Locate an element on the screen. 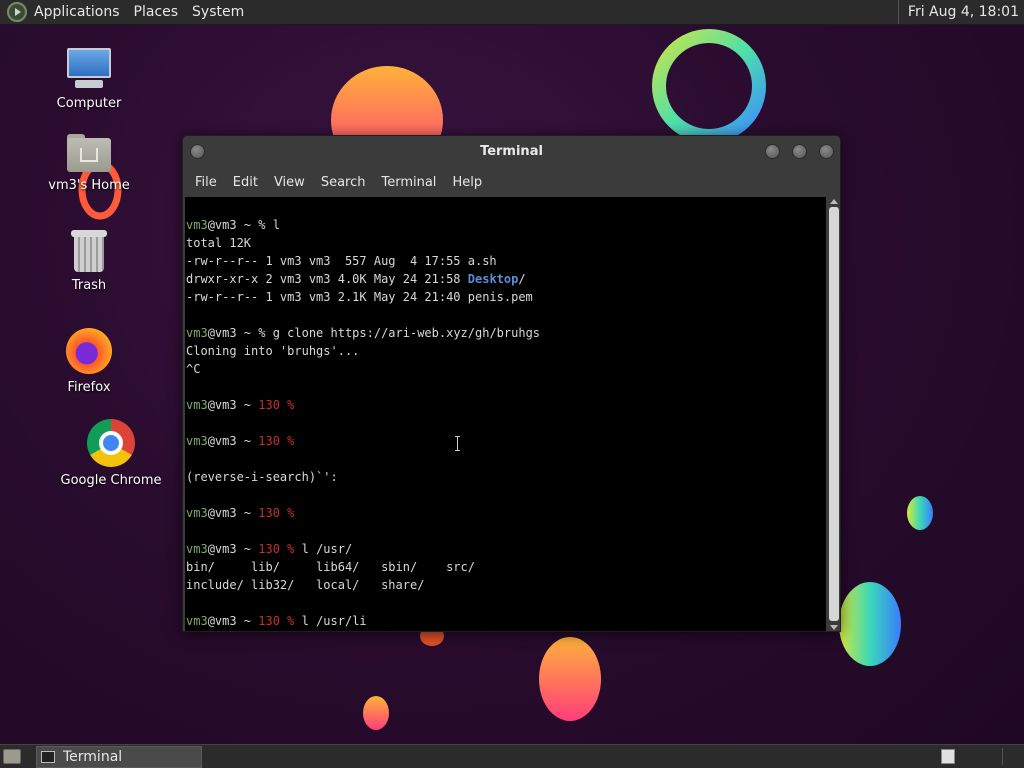 This screenshot has height=768, width=1024. menu-file: File is located at coordinates (206, 182).